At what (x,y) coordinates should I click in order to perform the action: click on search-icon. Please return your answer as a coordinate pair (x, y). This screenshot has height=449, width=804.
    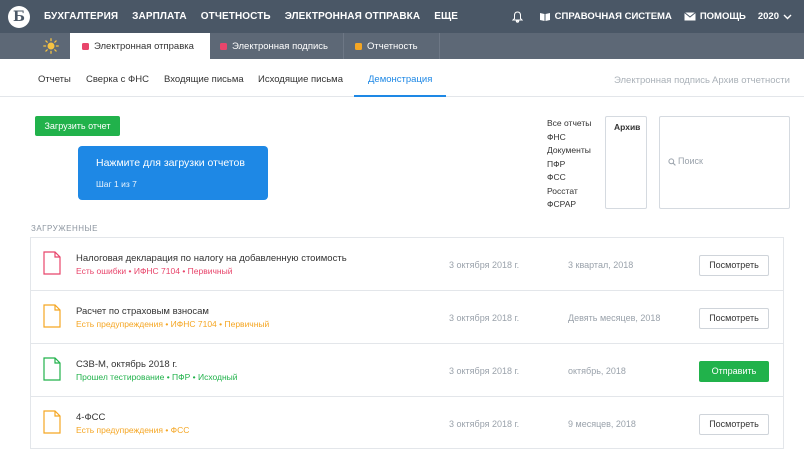
    Looking at the image, I should click on (672, 162).